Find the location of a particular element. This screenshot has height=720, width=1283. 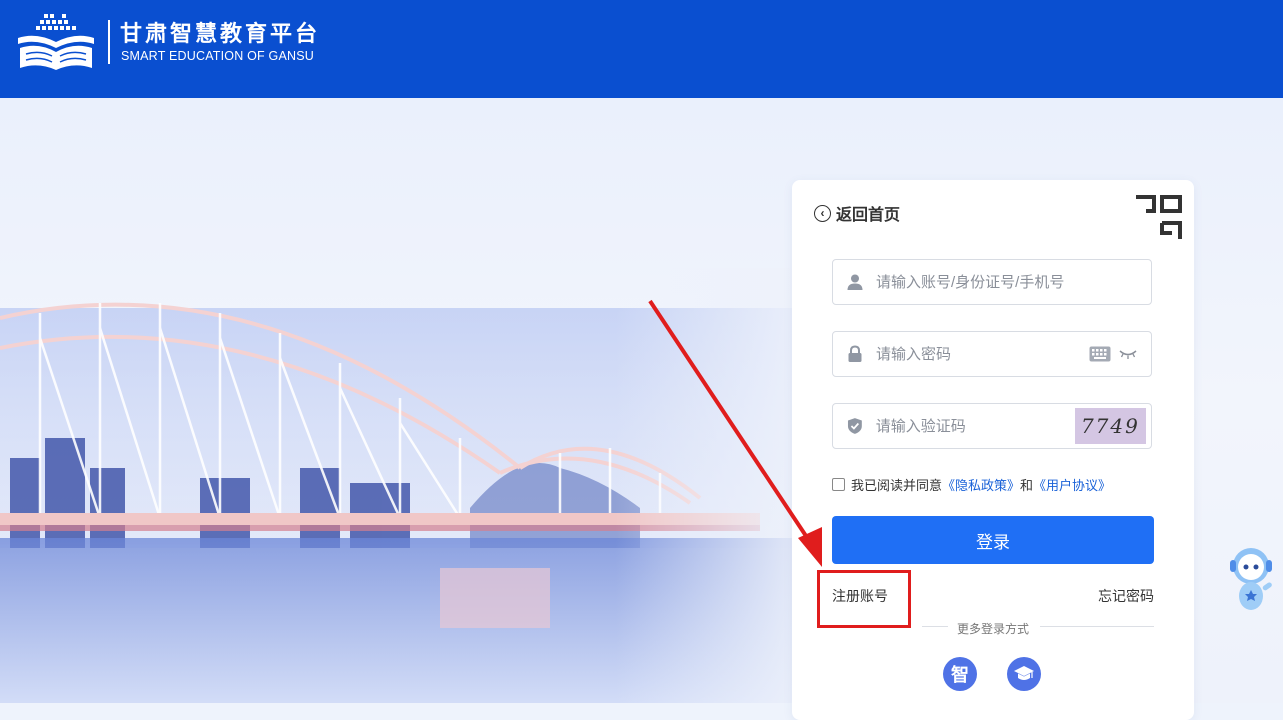

zhi-icon: 智 is located at coordinates (960, 674).